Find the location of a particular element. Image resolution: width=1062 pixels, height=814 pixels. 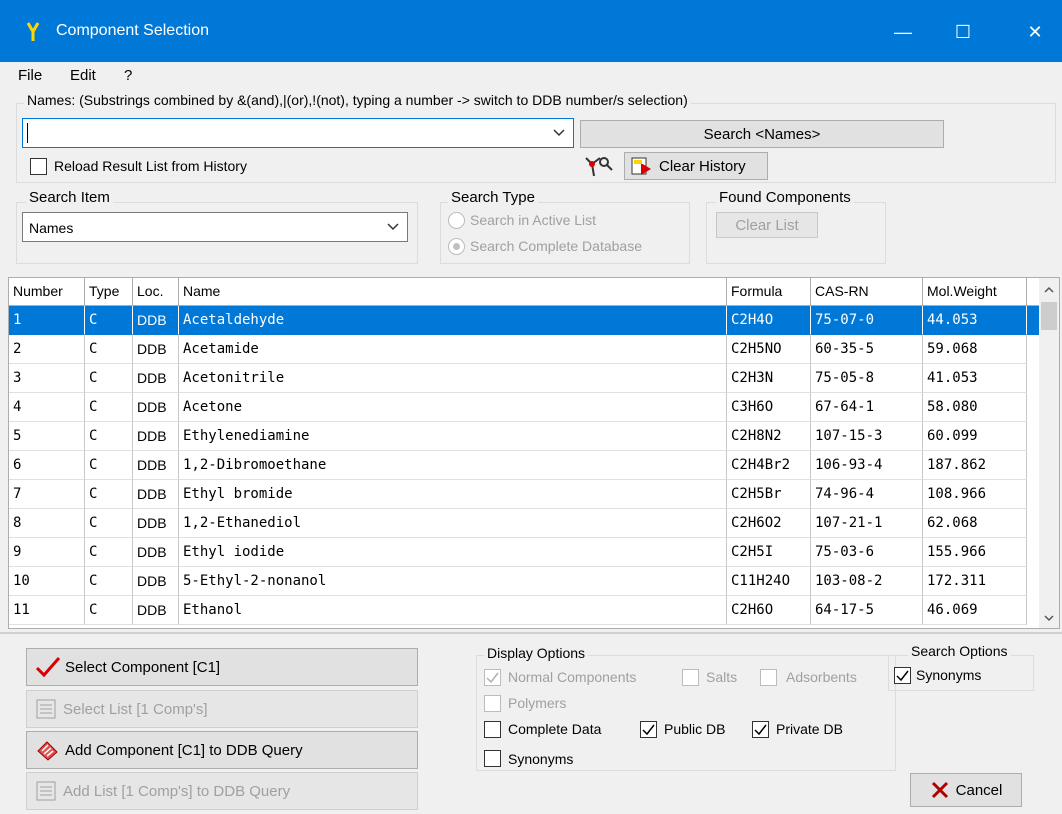

maximize-button: ☐ is located at coordinates (963, 32).